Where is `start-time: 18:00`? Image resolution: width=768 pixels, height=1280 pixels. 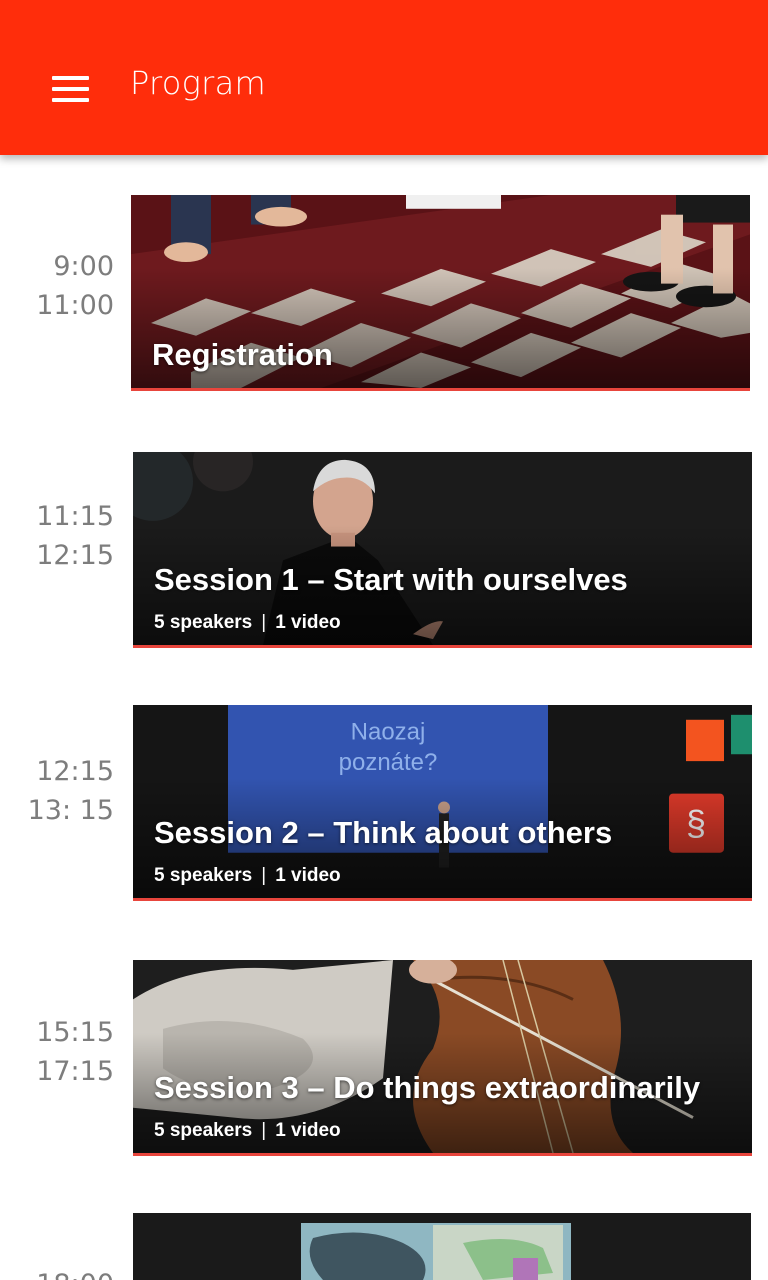
start-time: 18:00 is located at coordinates (75, 1272).